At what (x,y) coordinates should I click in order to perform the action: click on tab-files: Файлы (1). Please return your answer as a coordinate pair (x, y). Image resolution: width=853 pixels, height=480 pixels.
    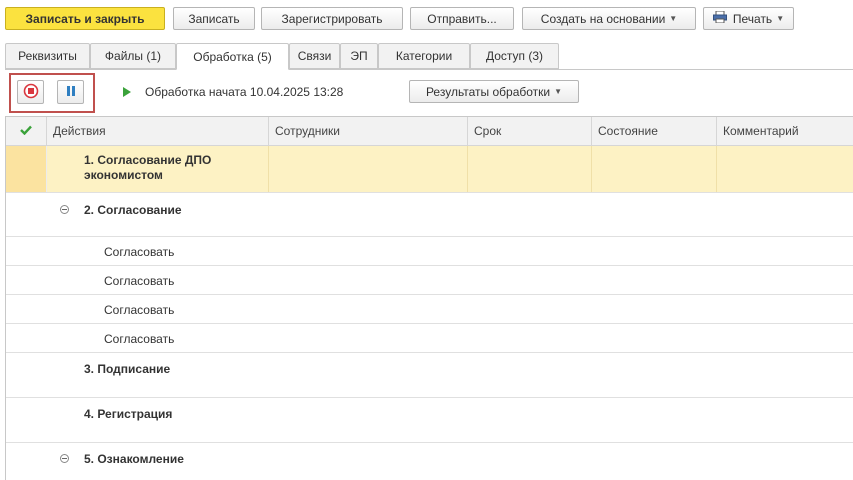
    Looking at the image, I should click on (133, 56).